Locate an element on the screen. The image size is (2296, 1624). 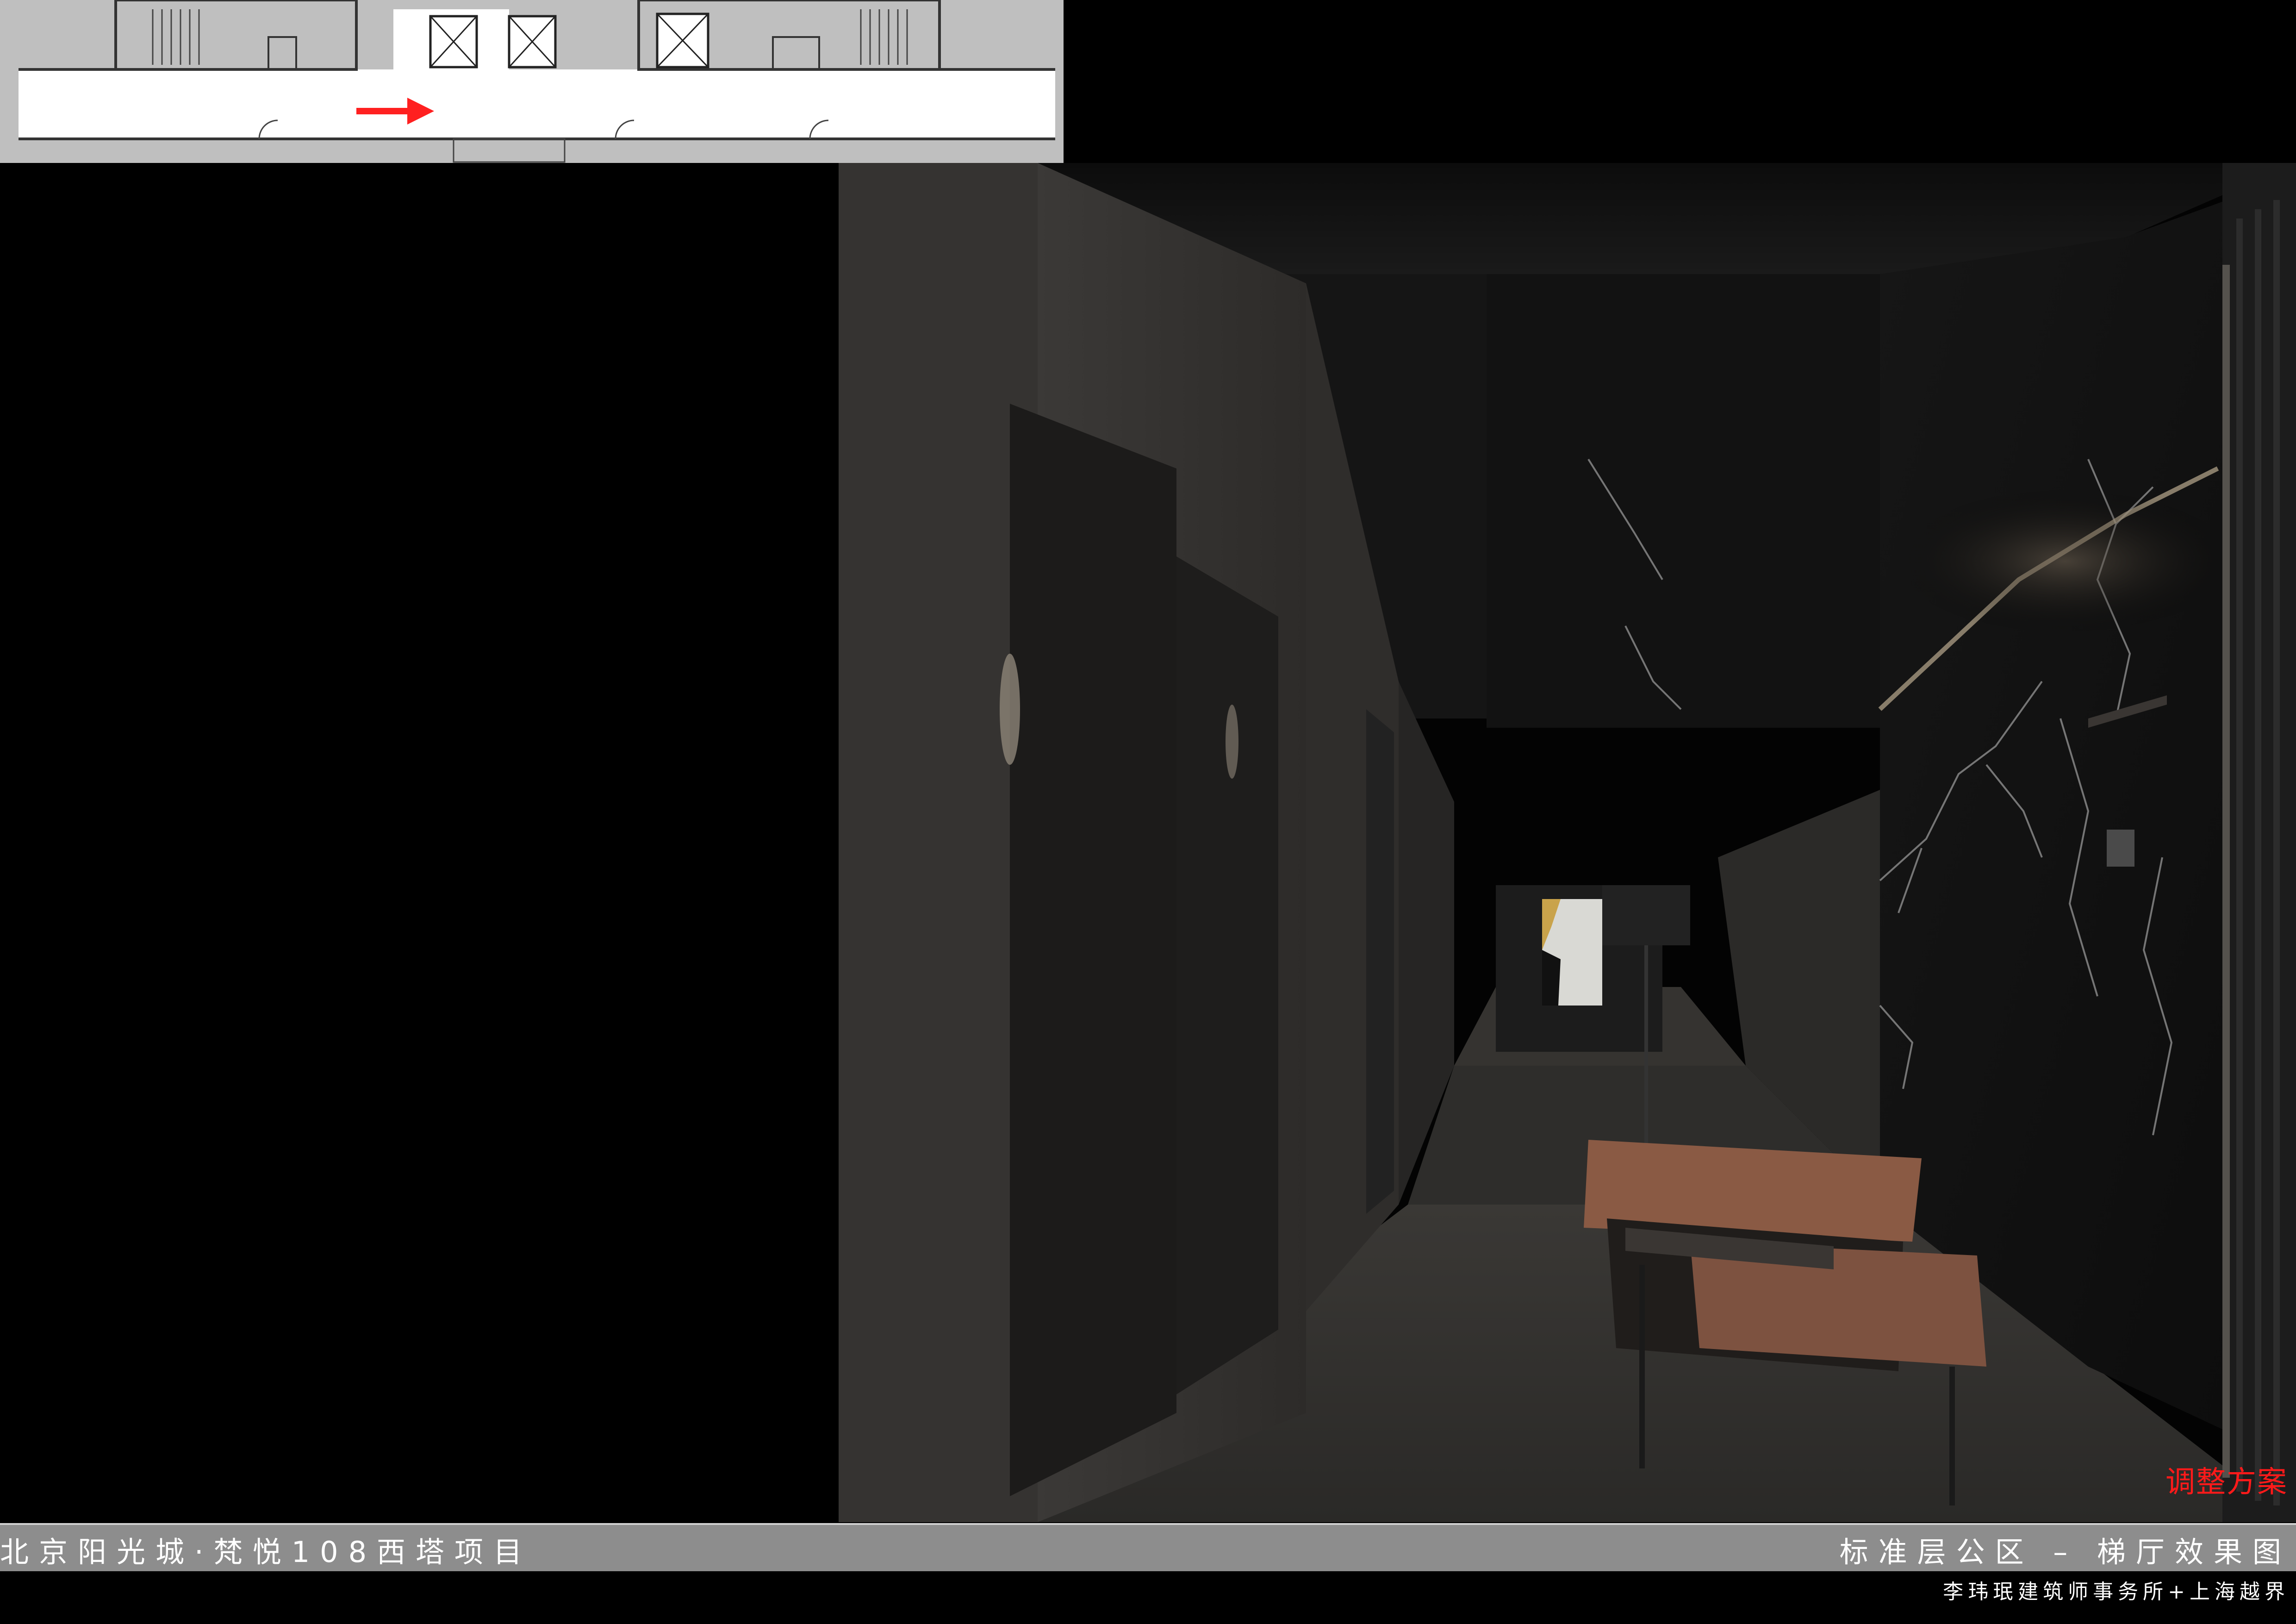
adjustment-note: 调整方案 is located at coordinates (2226, 1482).